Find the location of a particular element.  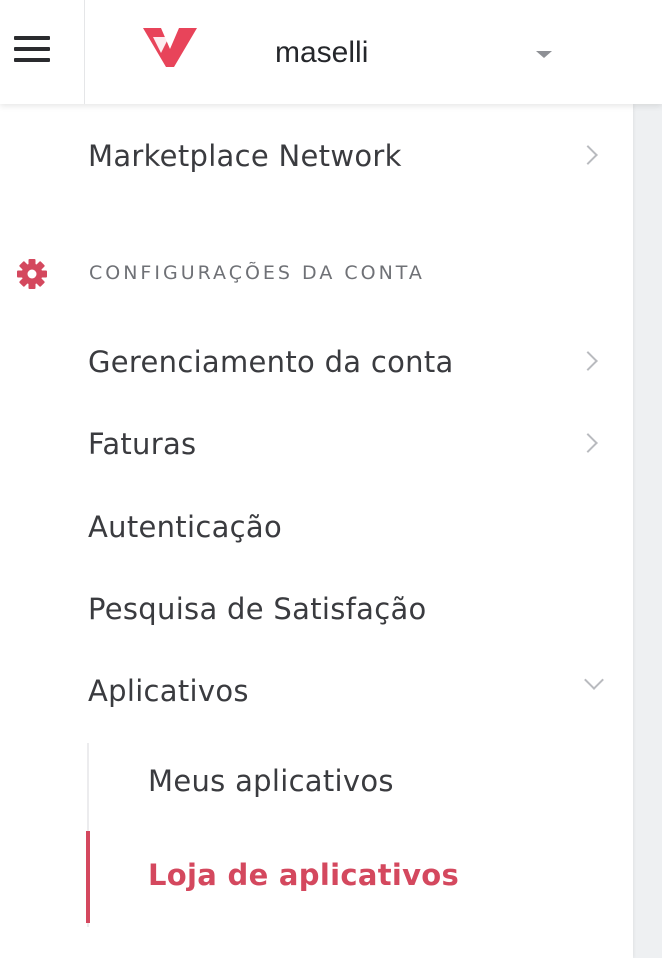

section-header-account-settings: CONFIGURAÇÕES DA CONTA is located at coordinates (316, 273).